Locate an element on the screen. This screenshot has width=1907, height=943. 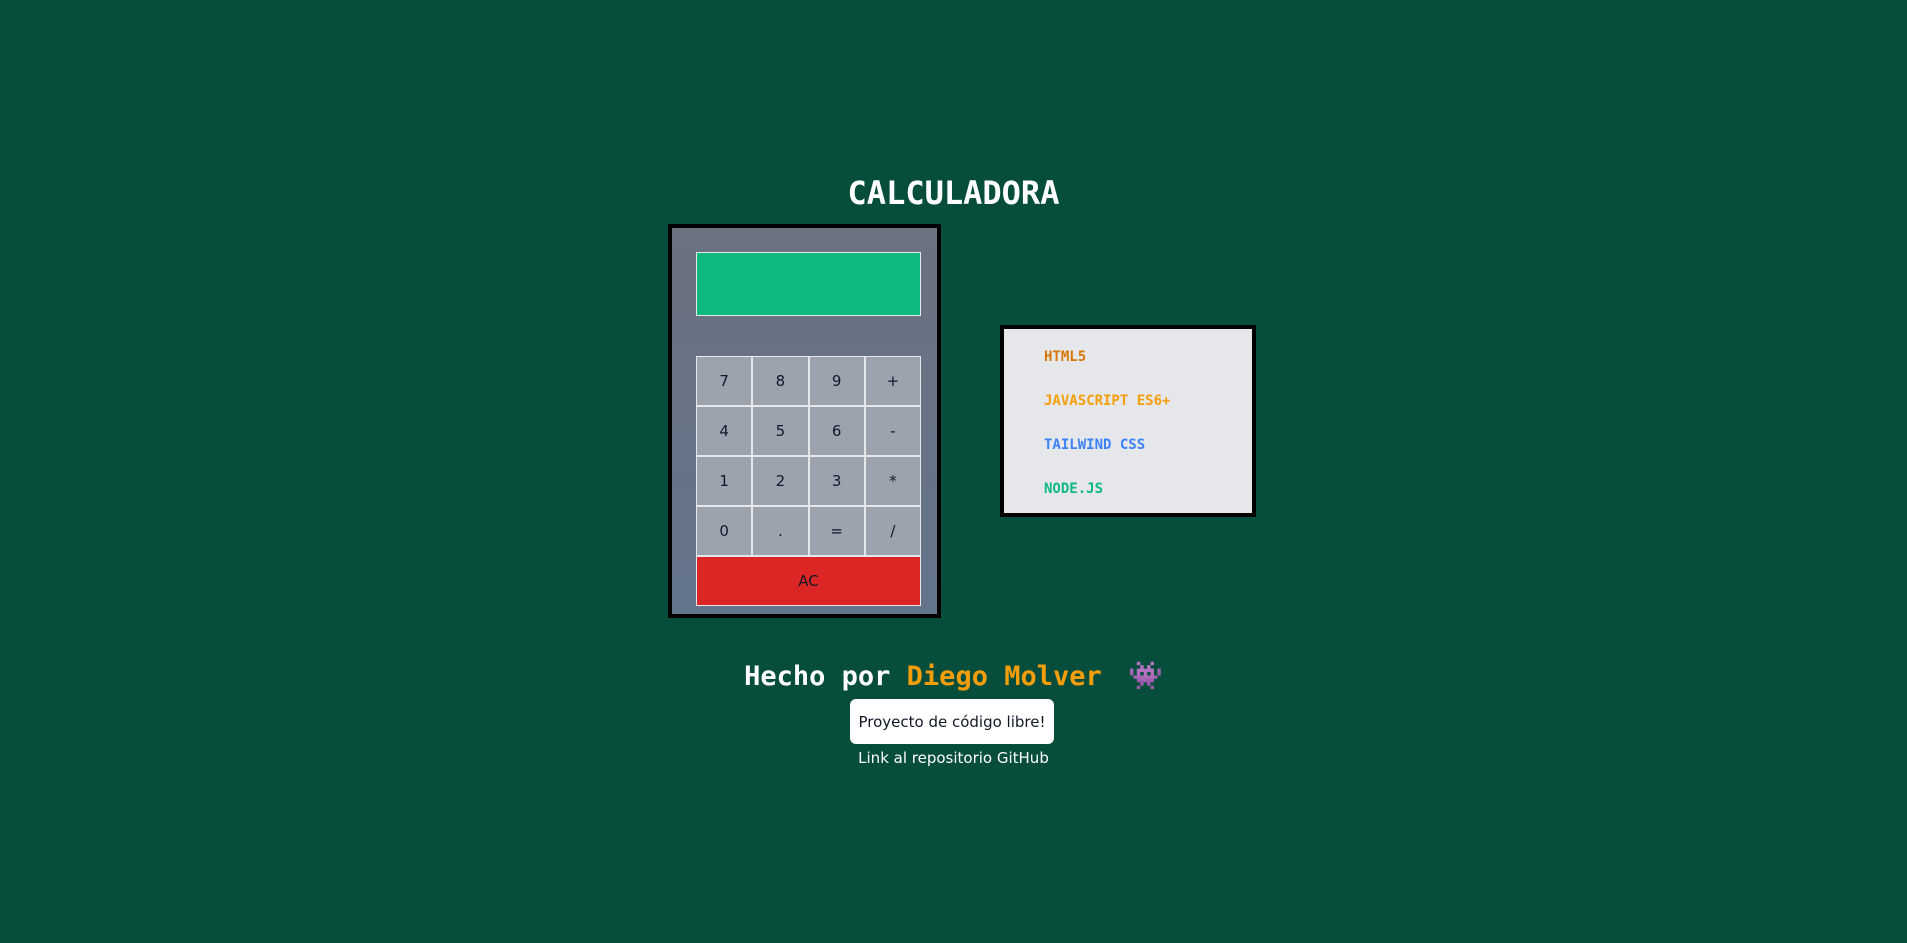
tech-item-javascript: JAVASCRIPT ES6+ is located at coordinates (1107, 401).